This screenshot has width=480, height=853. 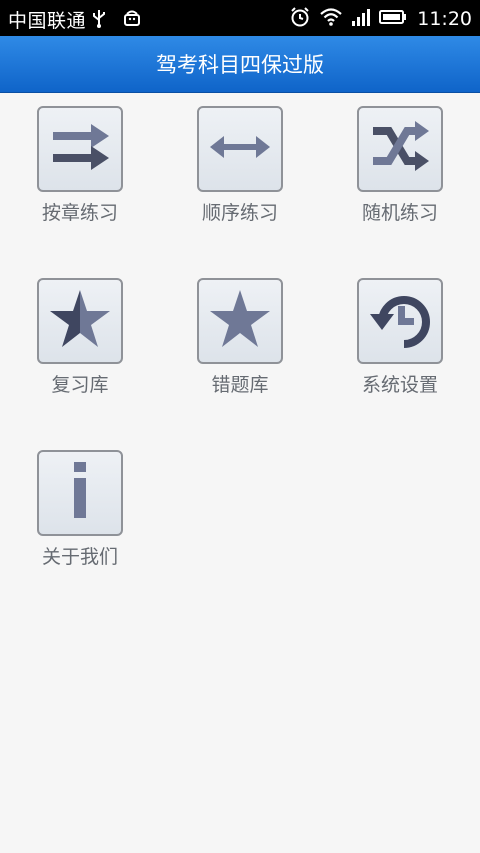 I want to click on menu-item-label: 错题库, so click(x=240, y=385).